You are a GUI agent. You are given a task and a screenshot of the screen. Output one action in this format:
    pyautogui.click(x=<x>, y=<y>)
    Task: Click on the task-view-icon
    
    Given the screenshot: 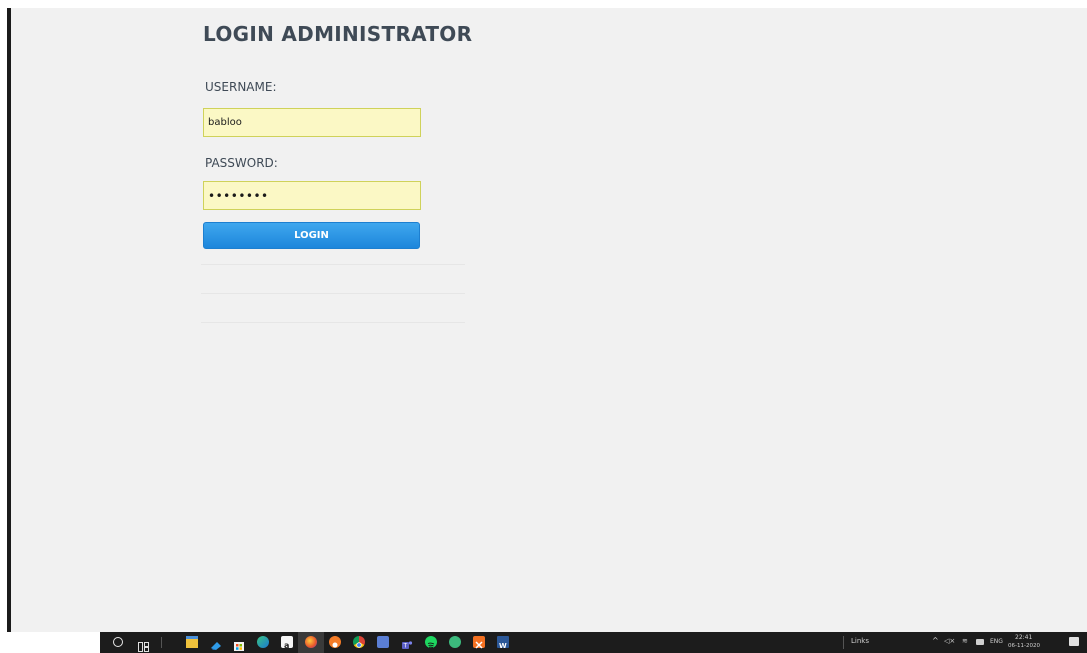 What is the action you would take?
    pyautogui.click(x=143, y=644)
    